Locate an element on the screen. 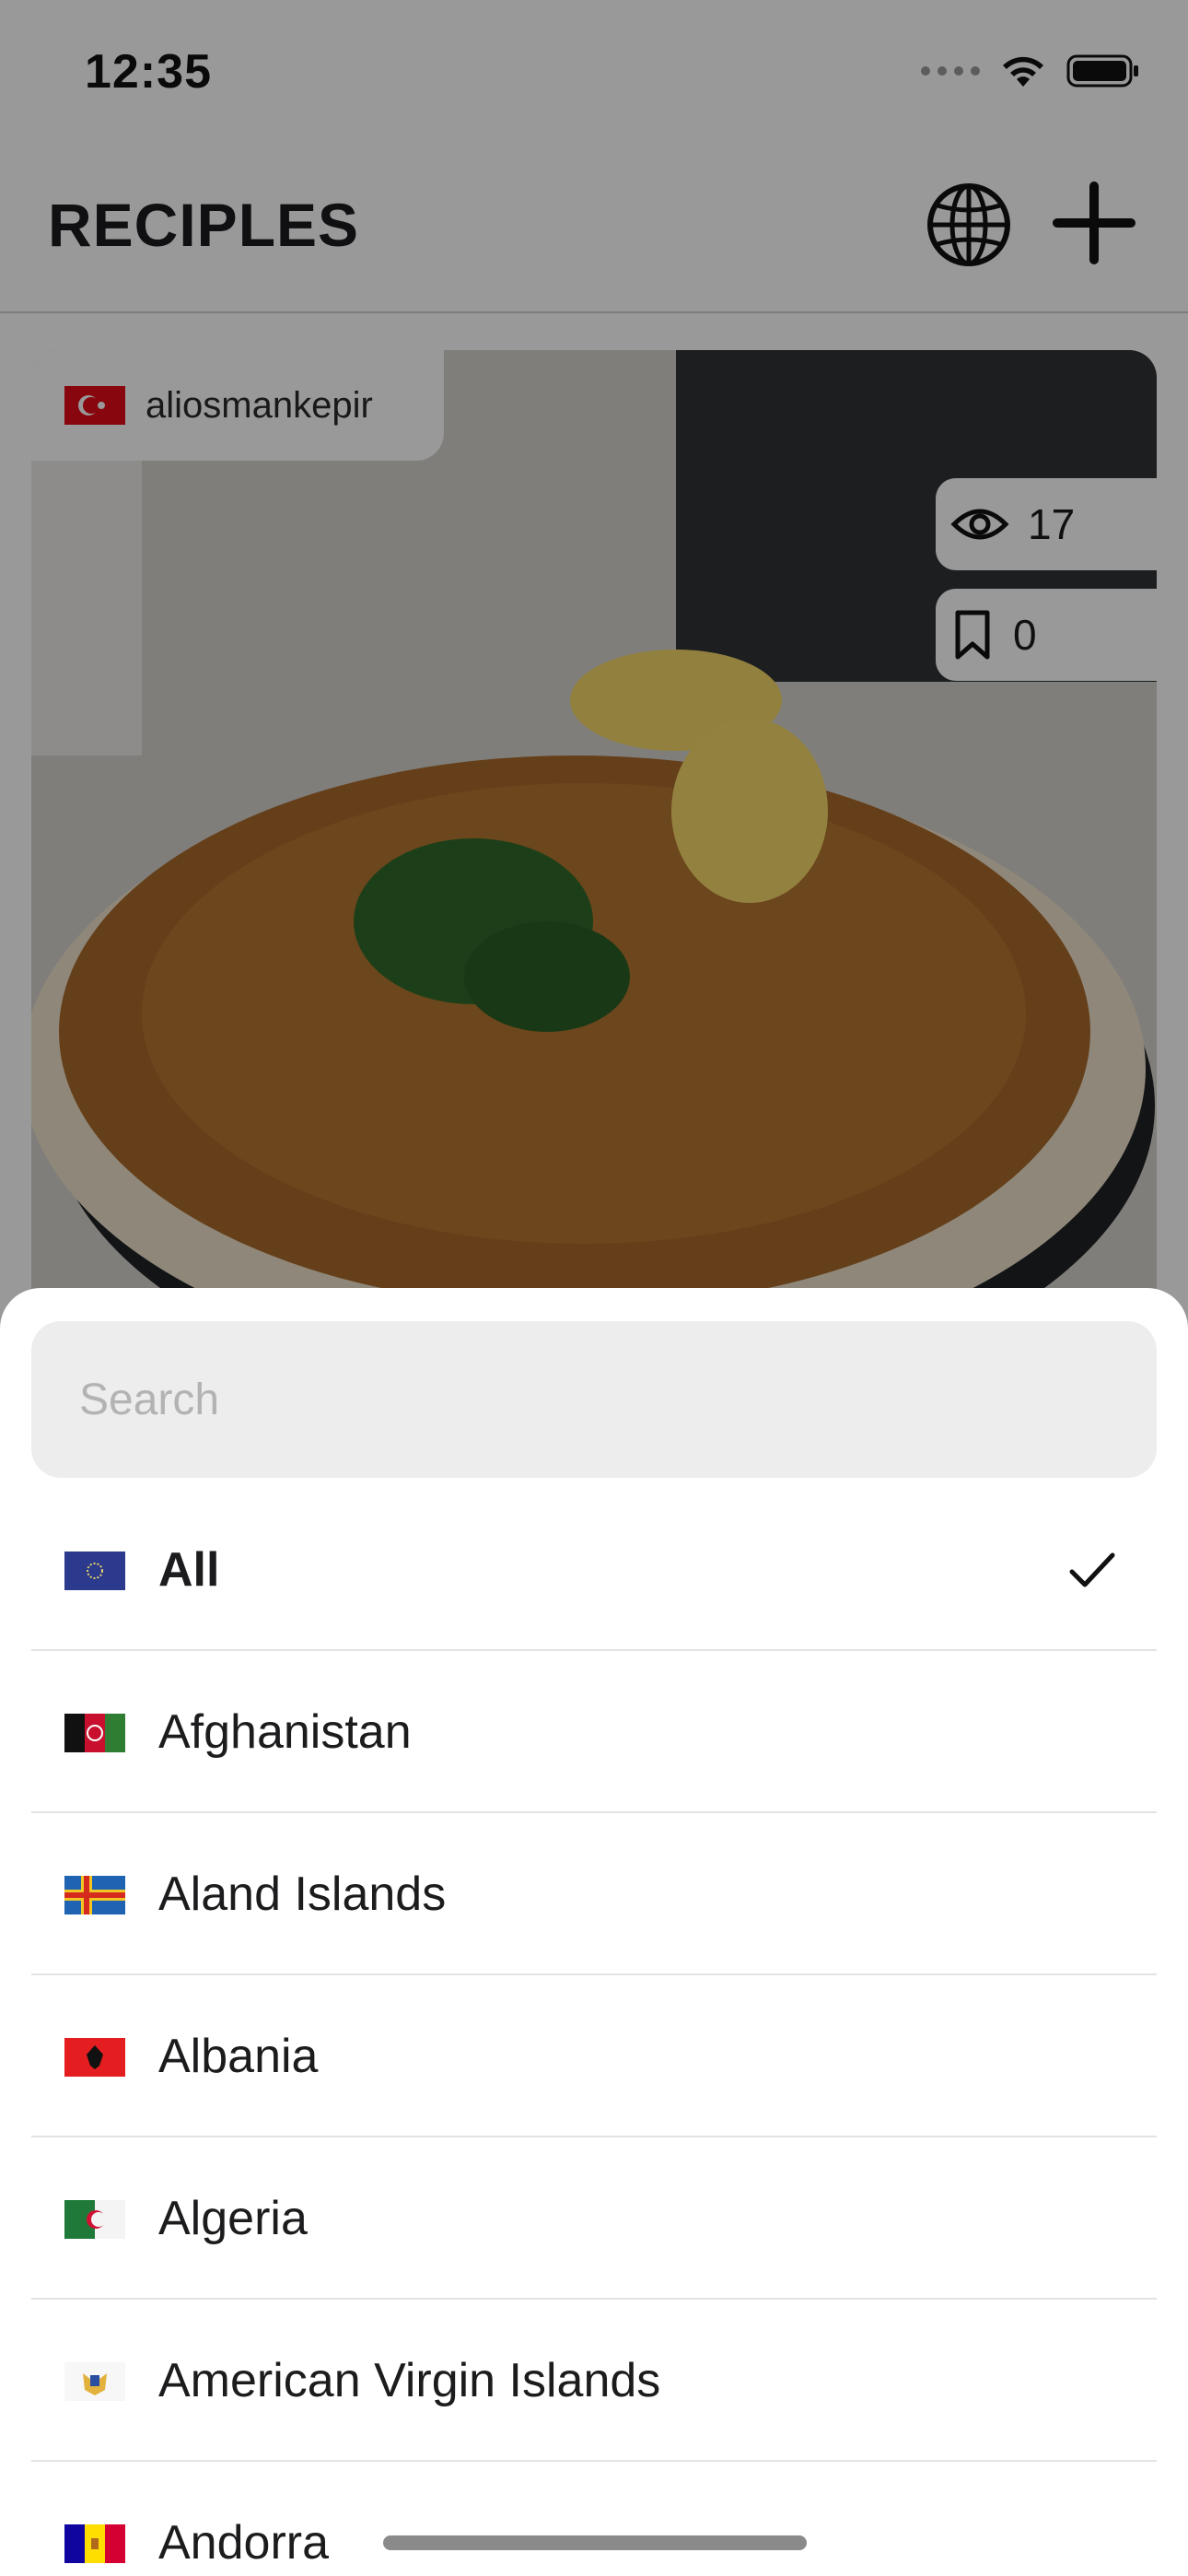 Image resolution: width=1188 pixels, height=2576 pixels. country-item-american-virgin-islands: American Virgin Islands is located at coordinates (594, 2381).